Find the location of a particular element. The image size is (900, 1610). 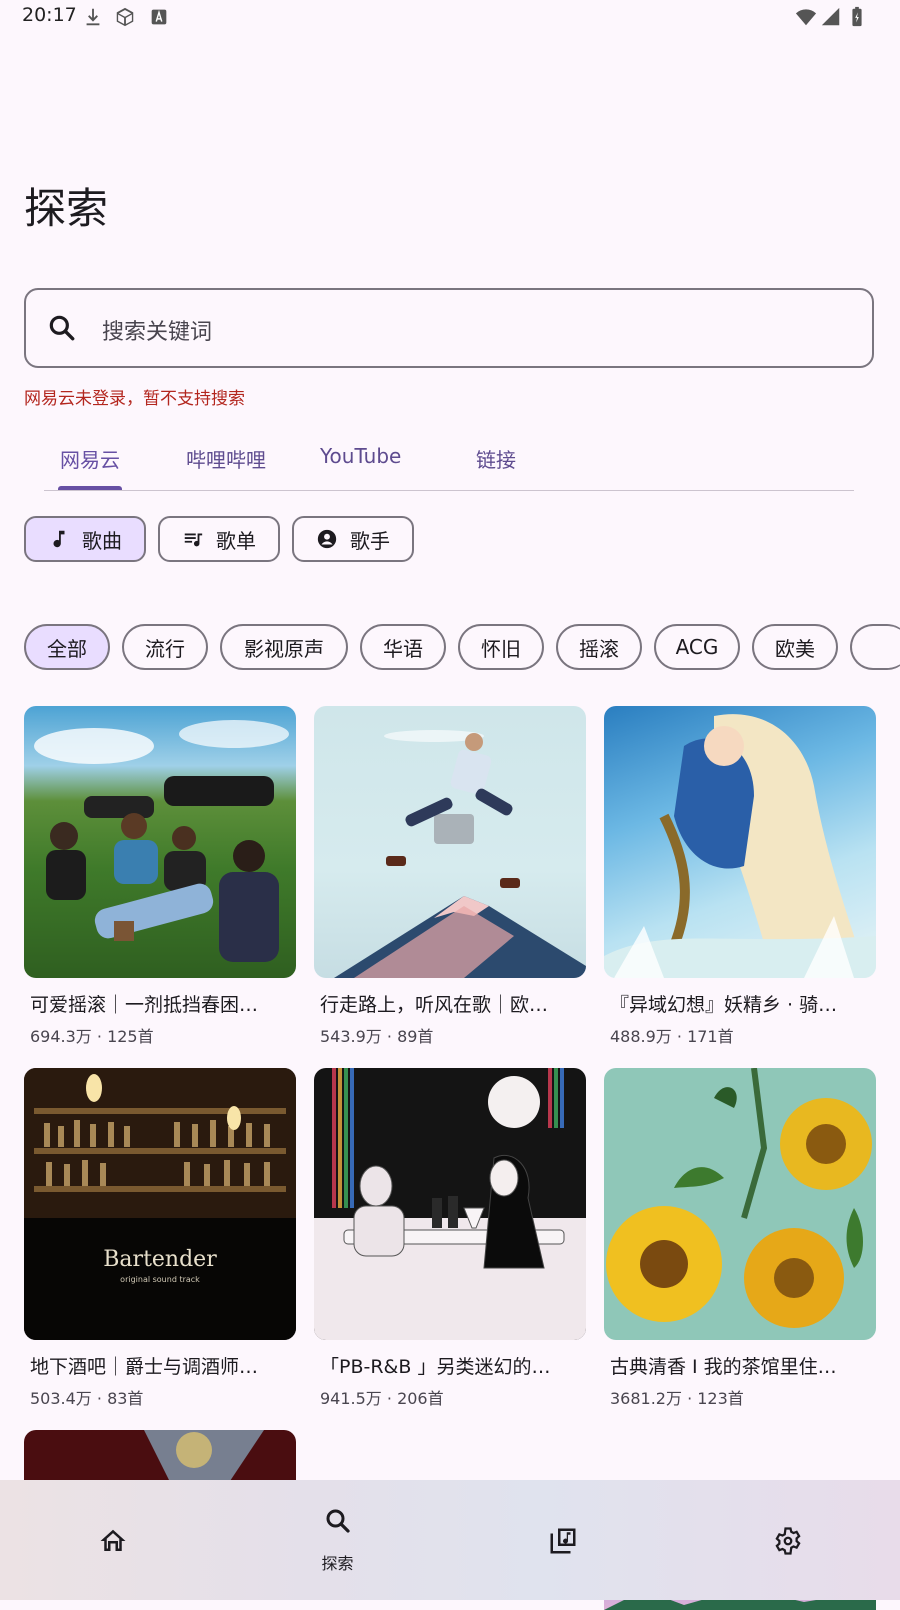

chip-artists: 歌手 is located at coordinates (353, 539).